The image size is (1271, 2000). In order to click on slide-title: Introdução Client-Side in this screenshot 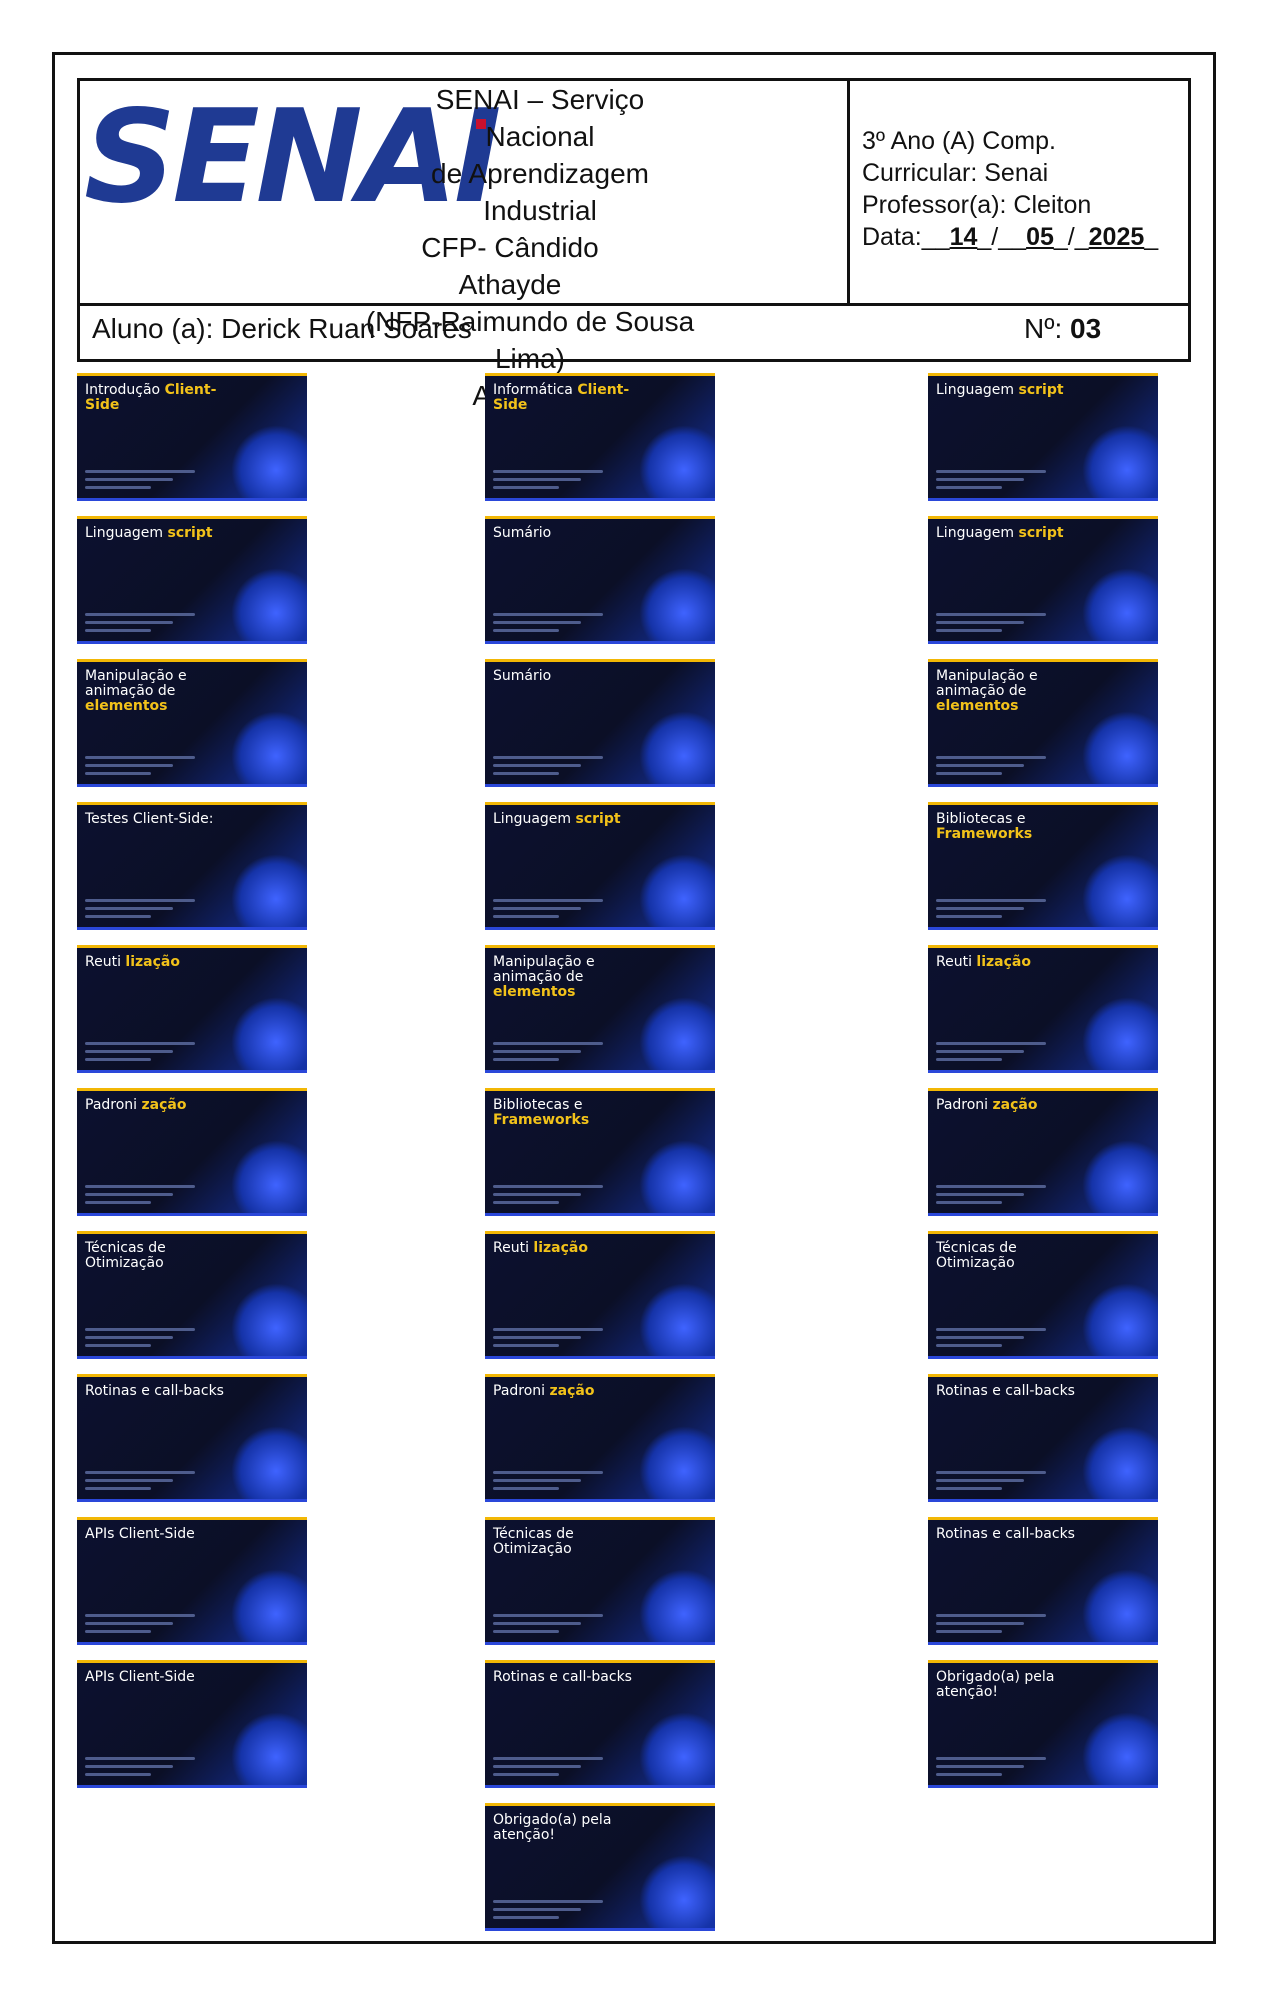, I will do `click(155, 398)`.